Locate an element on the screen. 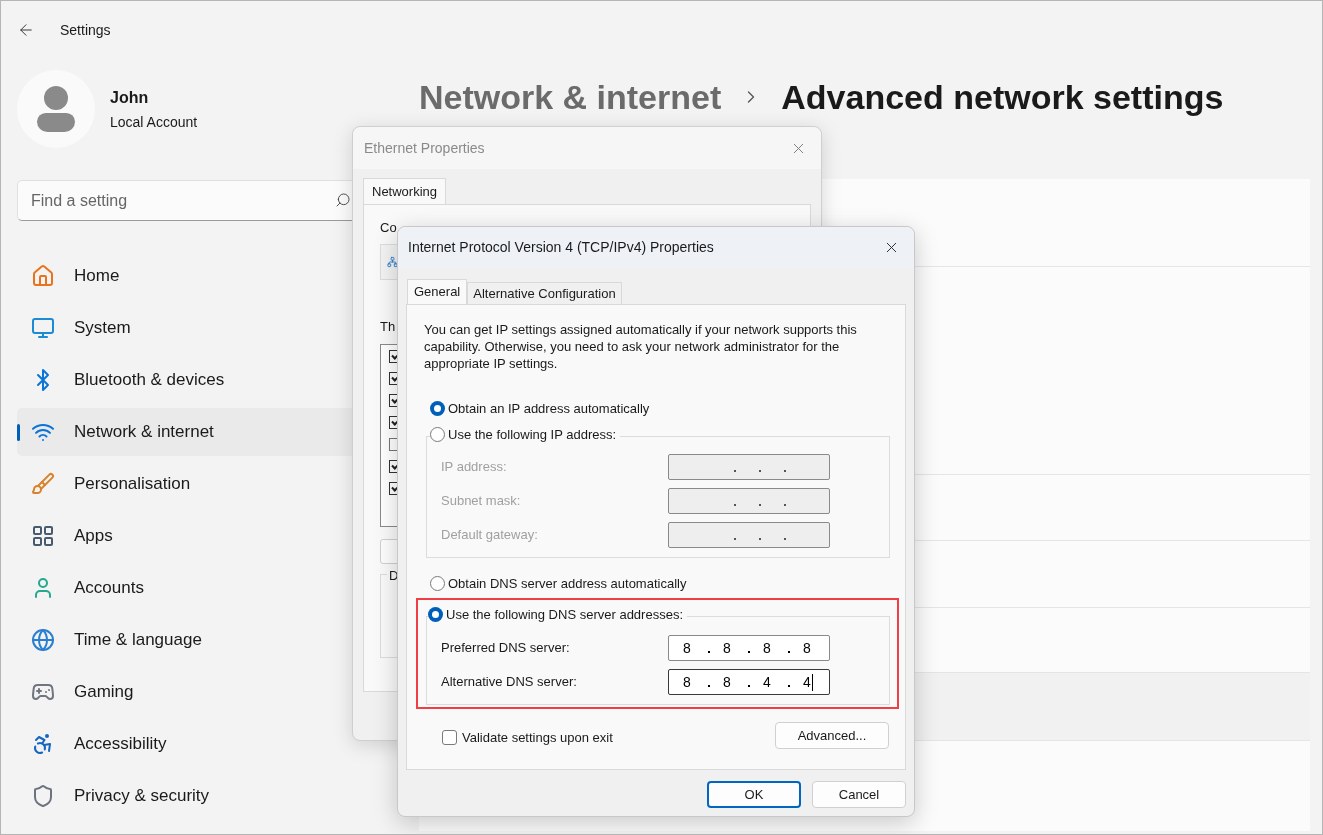  tab: General is located at coordinates (437, 291).